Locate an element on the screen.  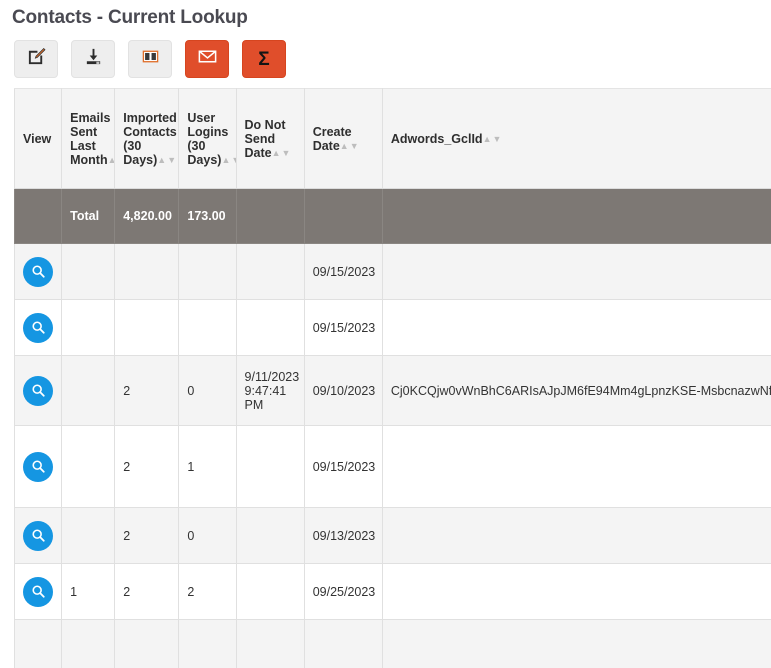
cell-user-logins: 2 is located at coordinates (207, 591).